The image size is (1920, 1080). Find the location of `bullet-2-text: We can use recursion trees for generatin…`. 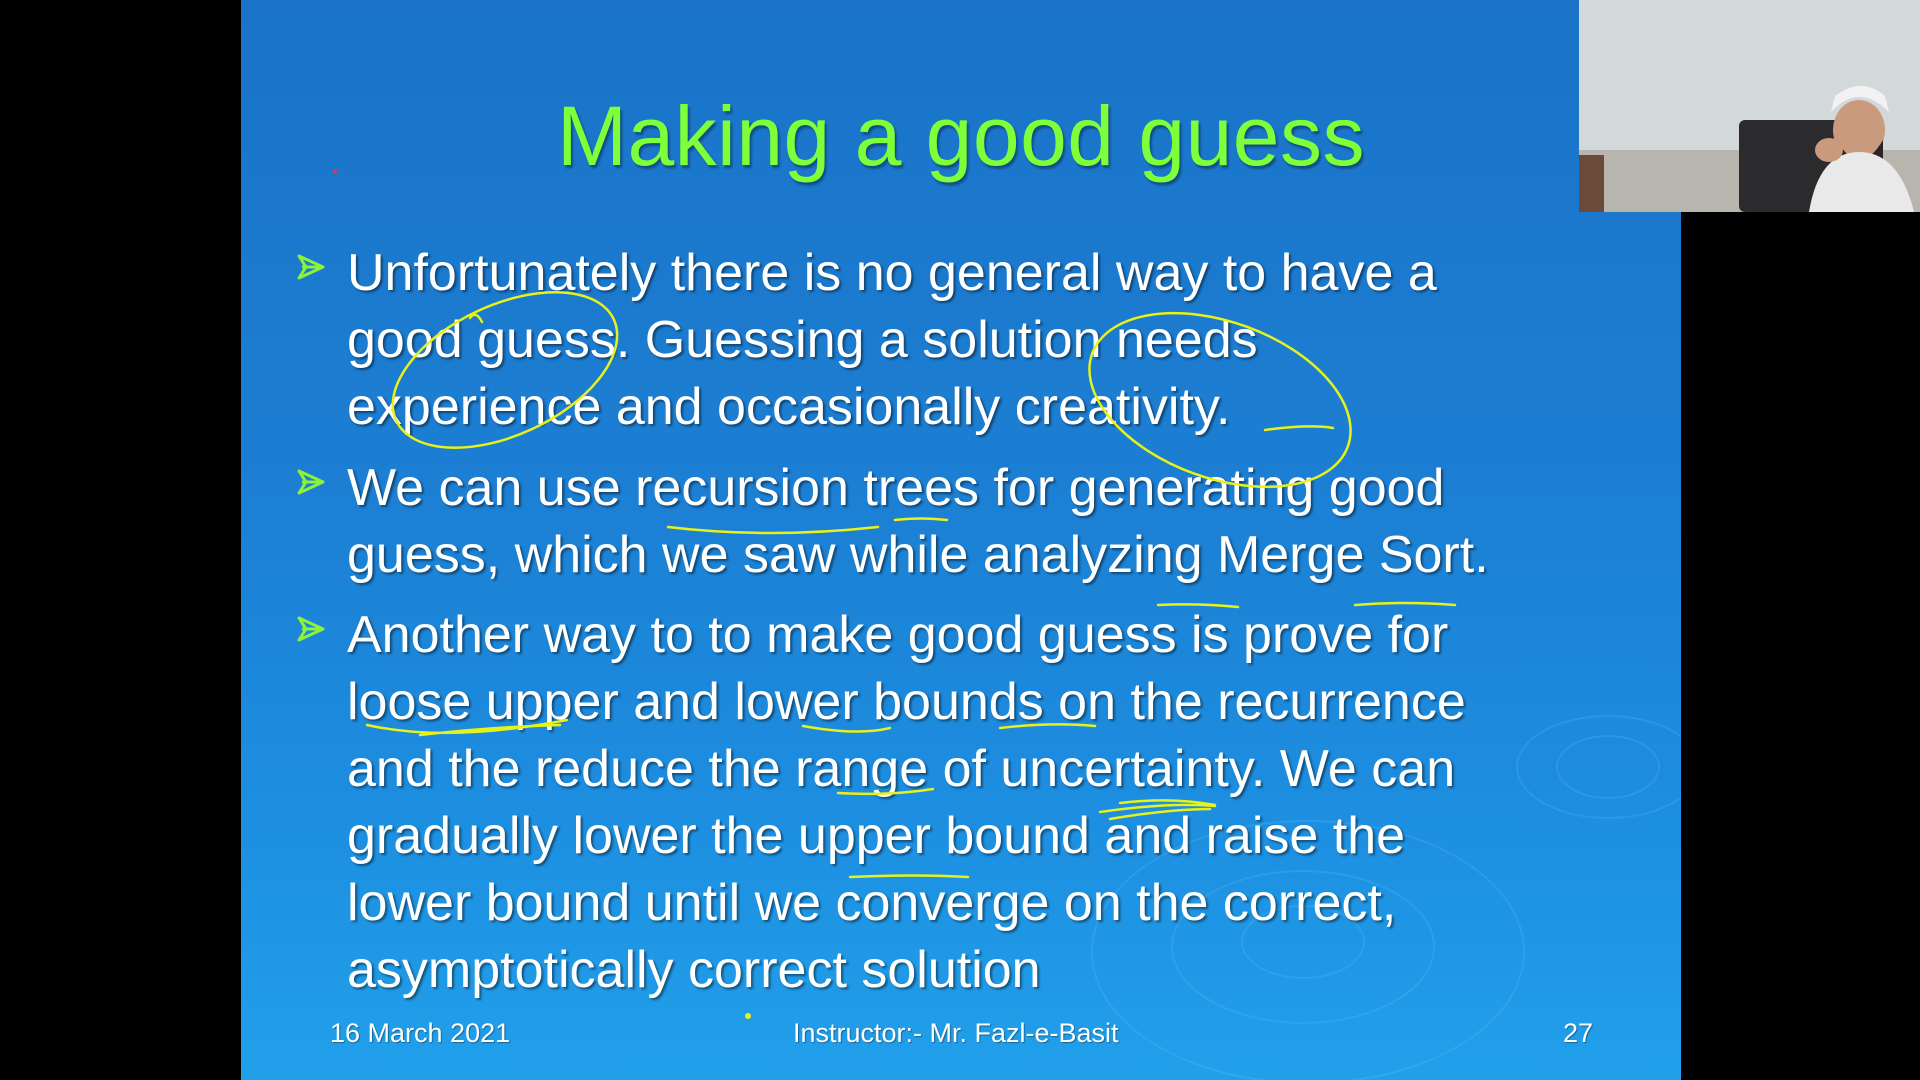

bullet-2-text: We can use recursion trees for generatin… is located at coordinates (918, 521).